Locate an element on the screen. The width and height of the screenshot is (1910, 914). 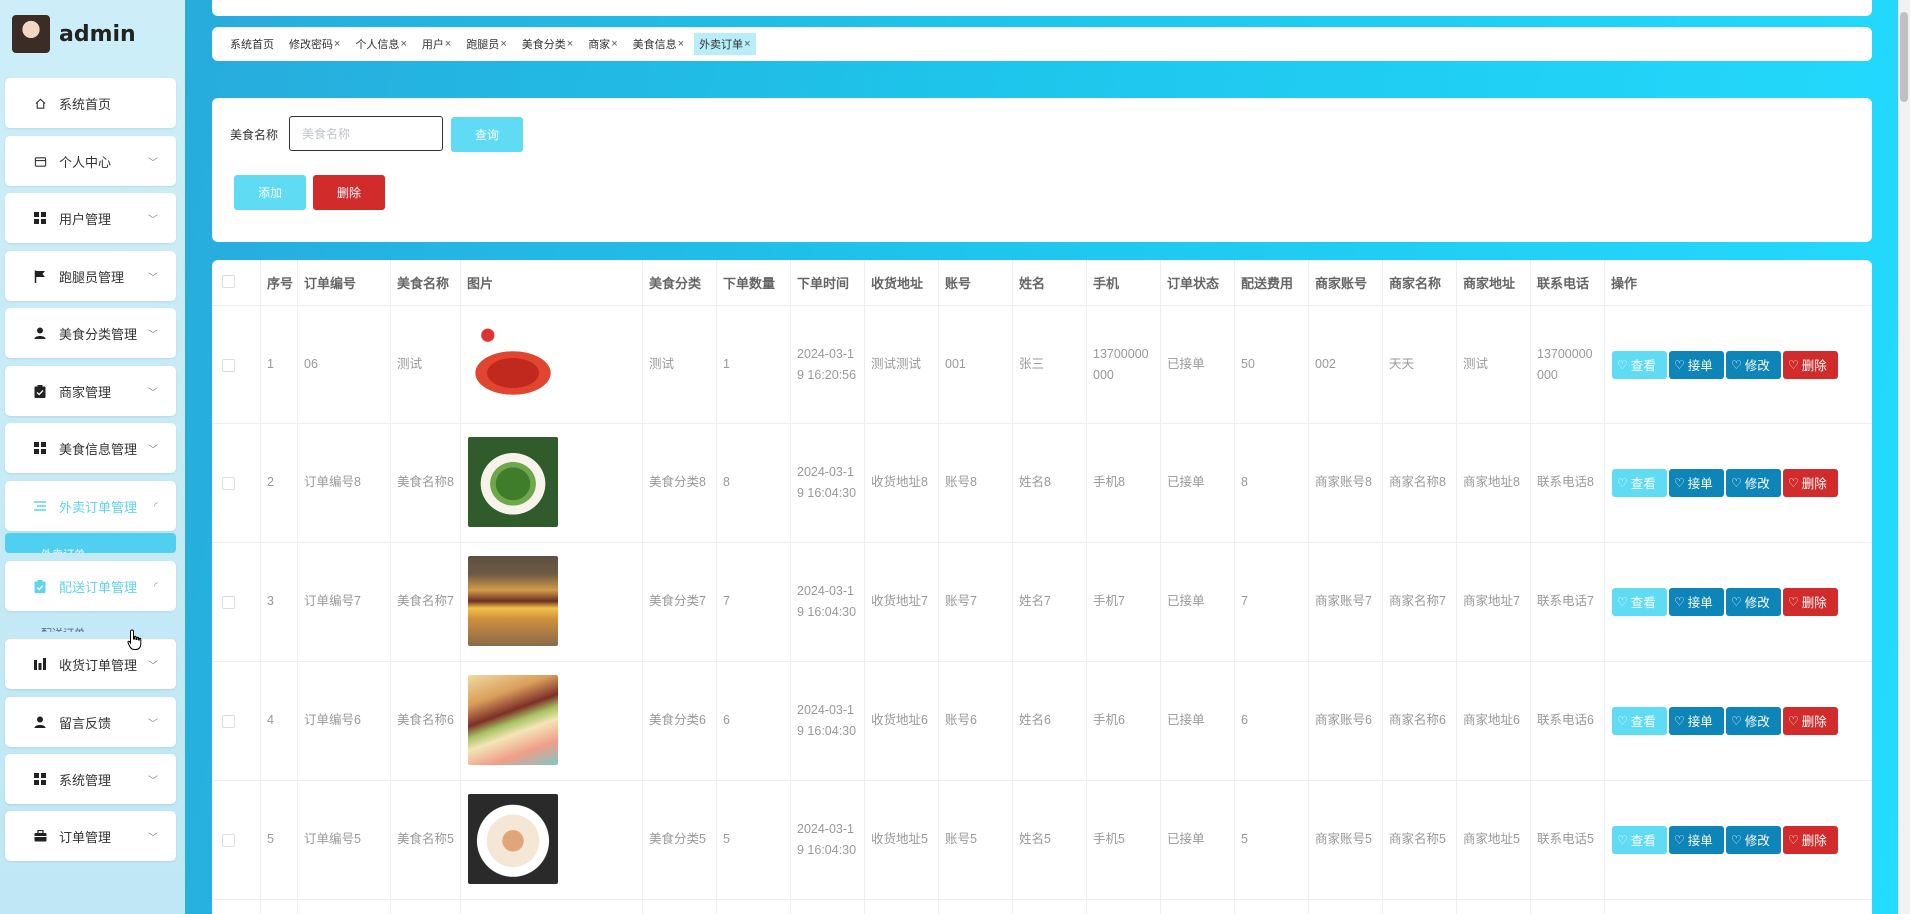
table-cell: 美食分类7 is located at coordinates (677, 601).